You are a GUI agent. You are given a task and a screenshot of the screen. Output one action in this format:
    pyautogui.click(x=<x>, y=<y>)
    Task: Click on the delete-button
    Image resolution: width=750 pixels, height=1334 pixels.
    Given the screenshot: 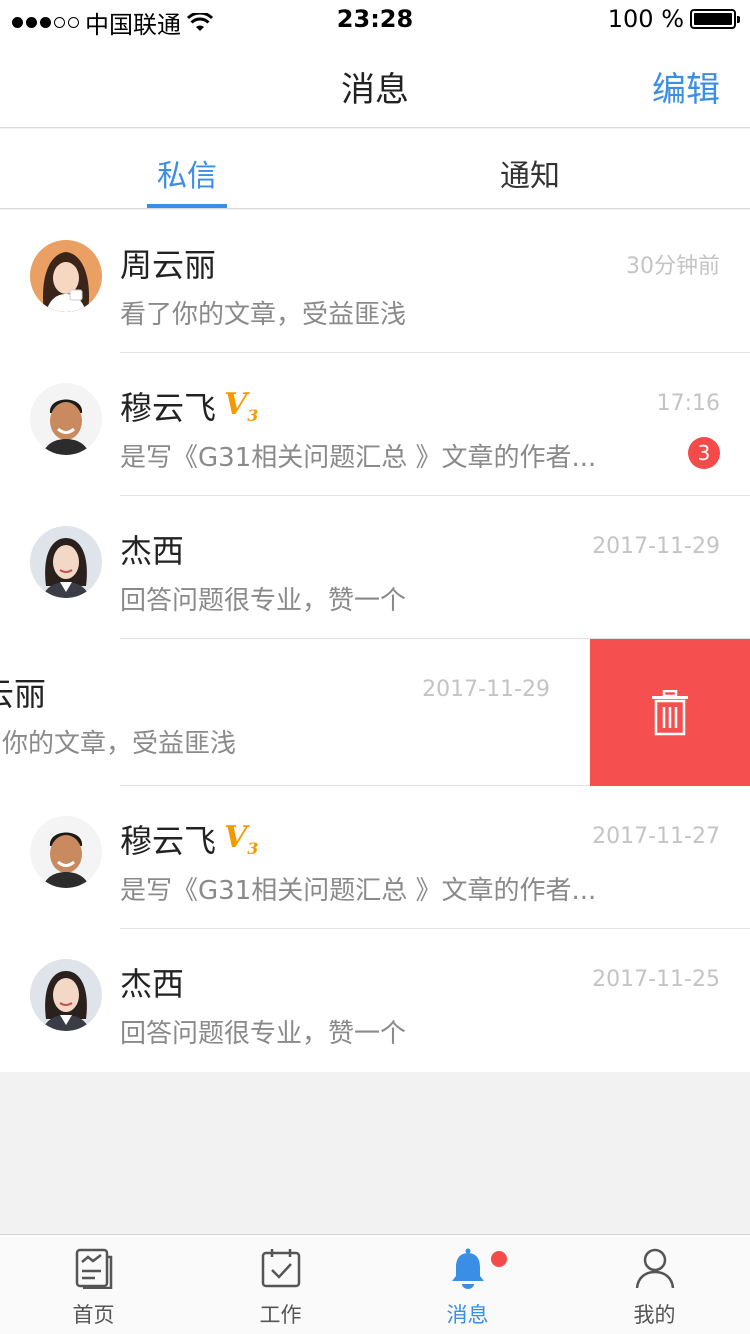 What is the action you would take?
    pyautogui.click(x=670, y=712)
    